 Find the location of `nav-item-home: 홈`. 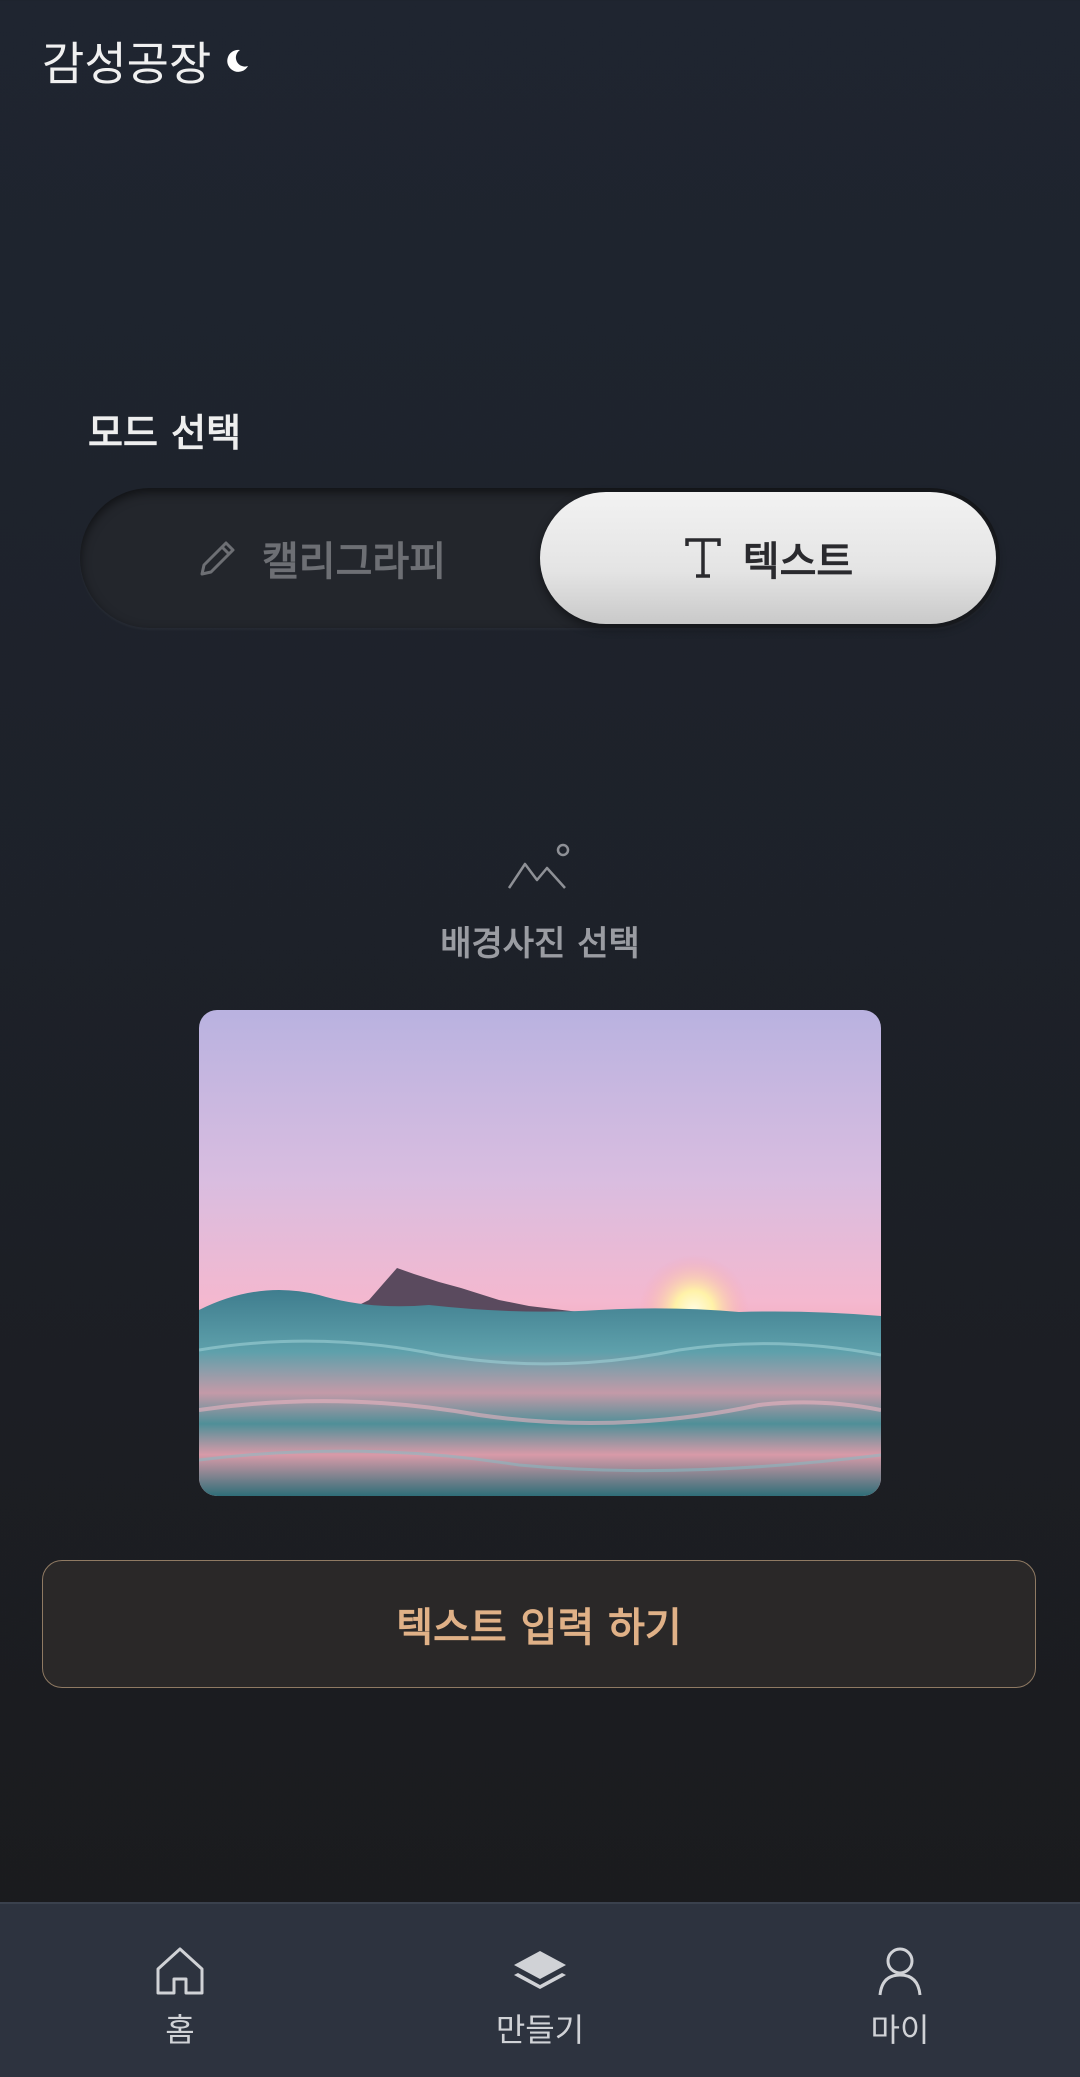

nav-item-home: 홈 is located at coordinates (180, 1990).